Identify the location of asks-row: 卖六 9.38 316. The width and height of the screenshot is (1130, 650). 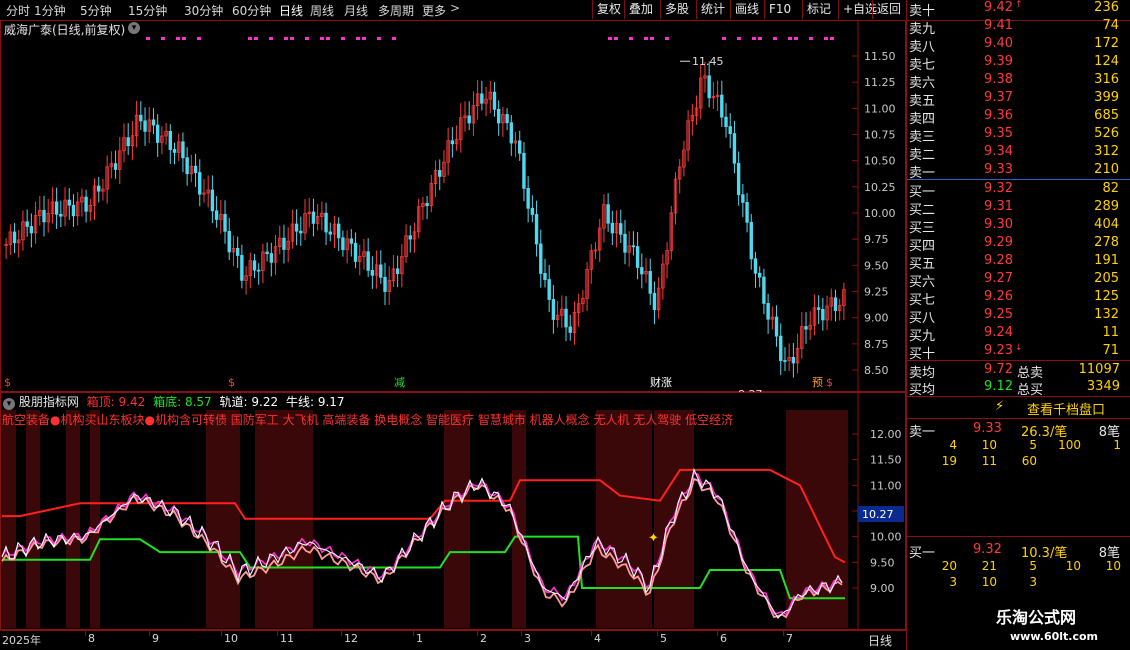
(1018, 81).